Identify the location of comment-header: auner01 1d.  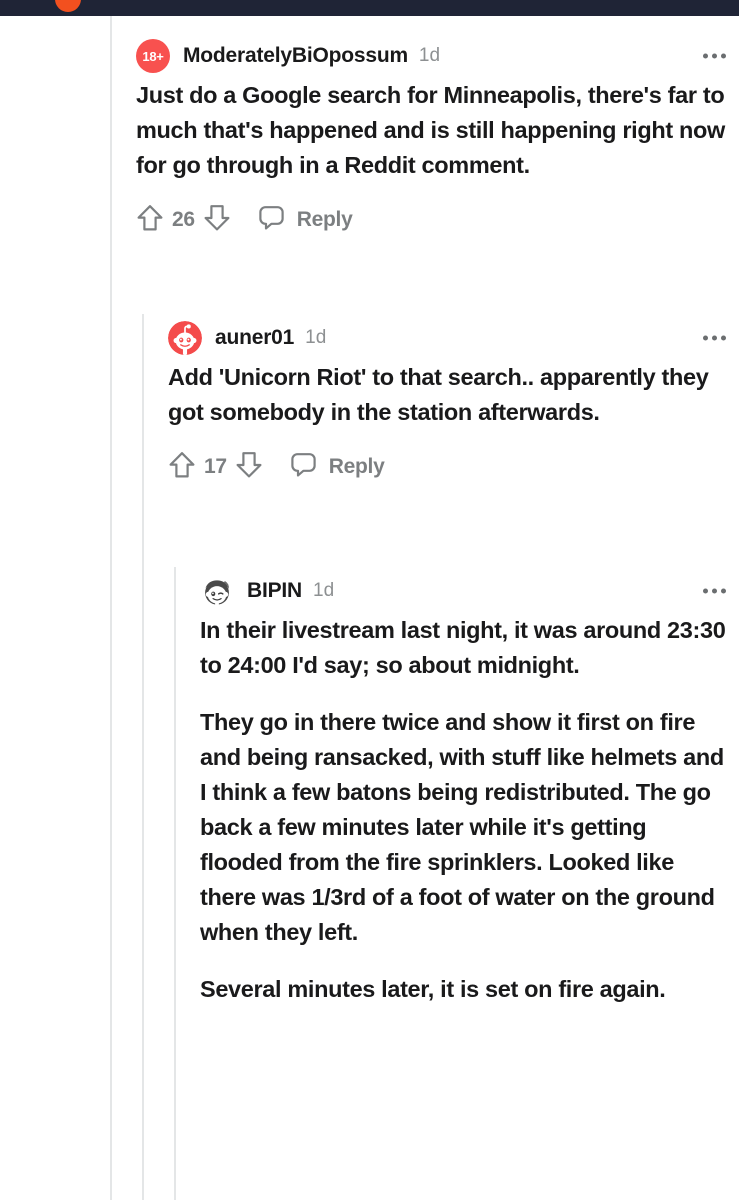
(448, 338).